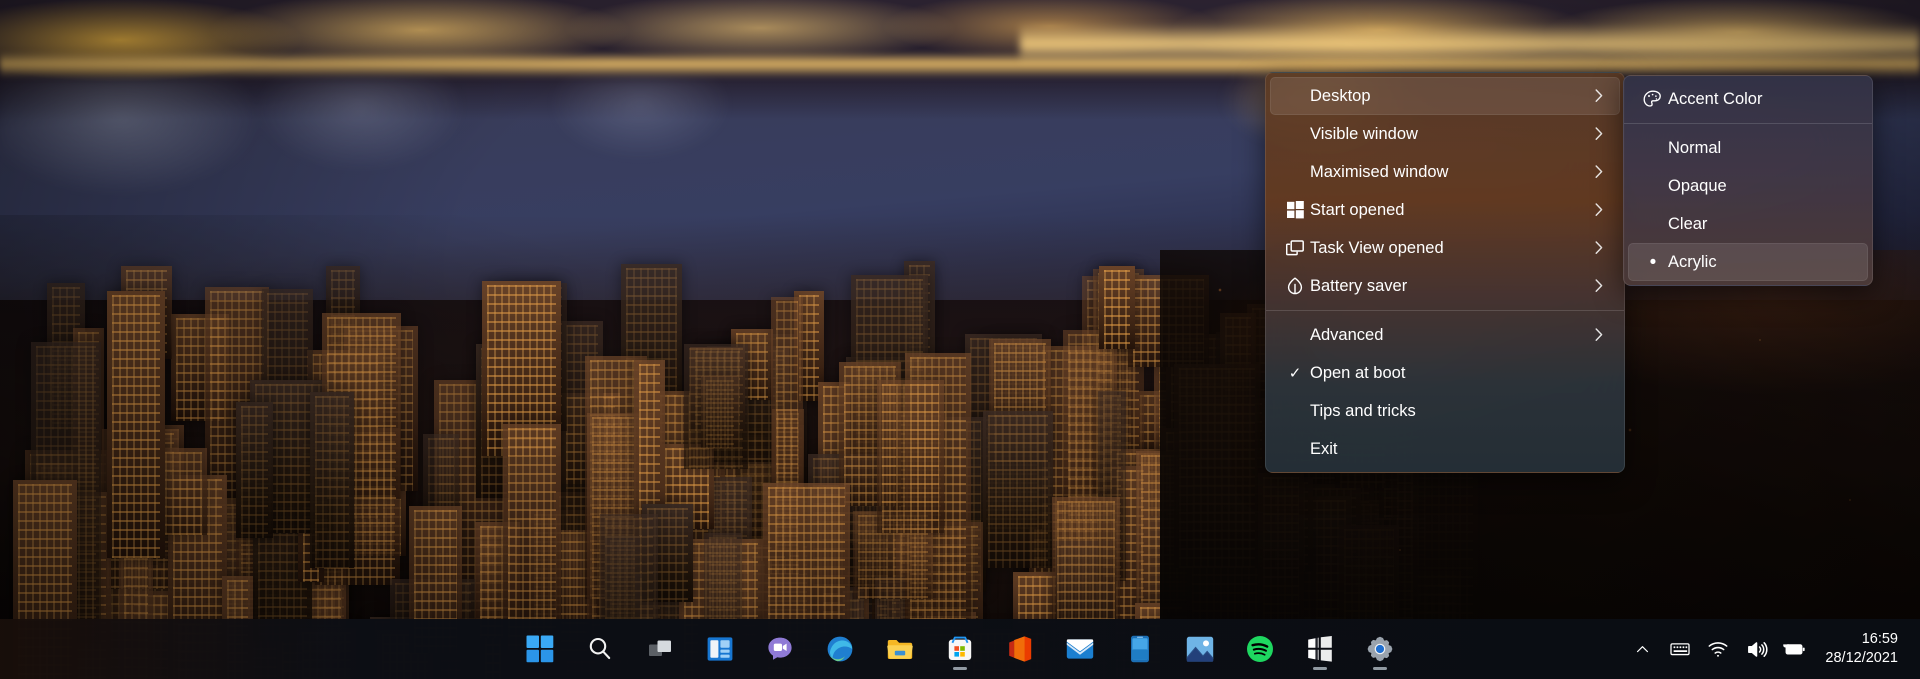 This screenshot has width=1920, height=679. What do you see at coordinates (1445, 96) in the screenshot?
I see `menu-item-desktop: Desktop` at bounding box center [1445, 96].